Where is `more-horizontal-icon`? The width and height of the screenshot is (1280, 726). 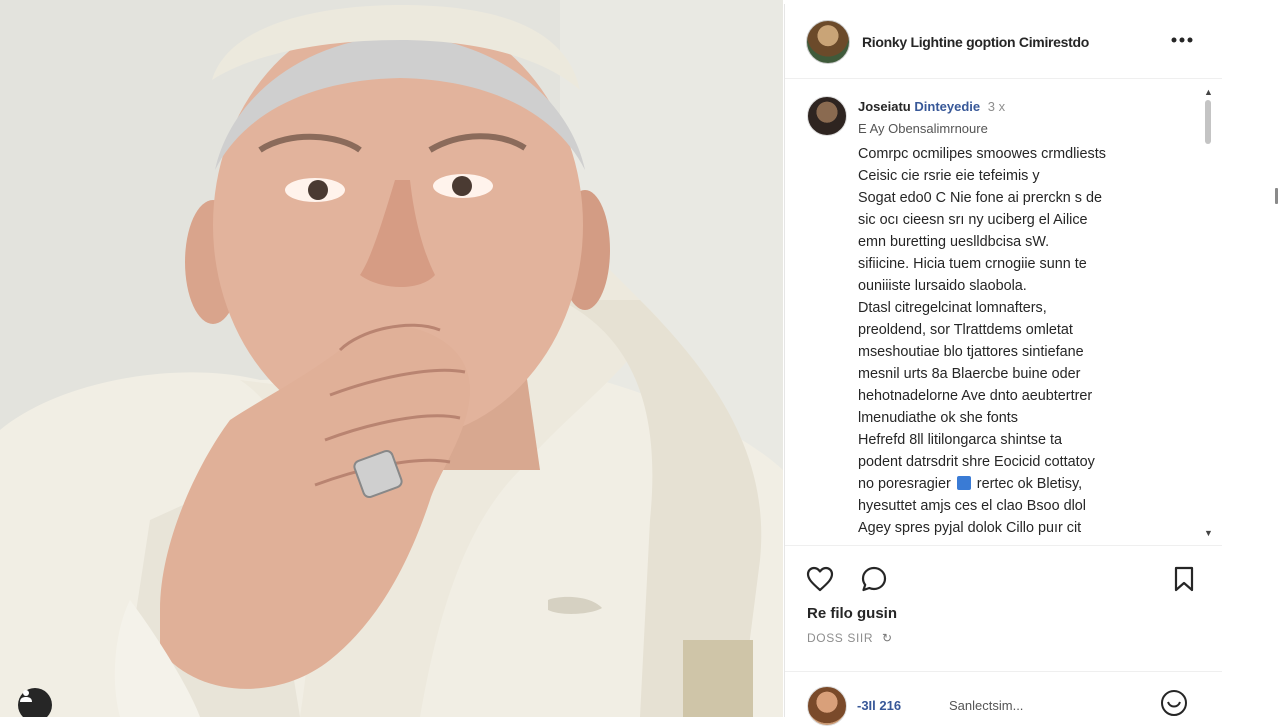
more-horizontal-icon is located at coordinates (1182, 40).